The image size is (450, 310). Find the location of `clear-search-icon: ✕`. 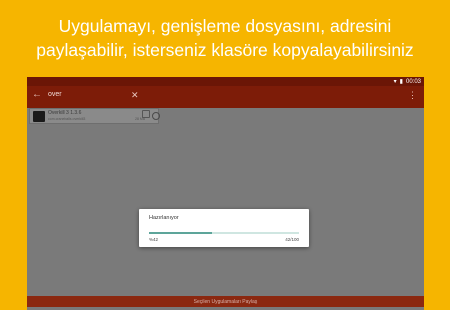

clear-search-icon: ✕ is located at coordinates (135, 95).